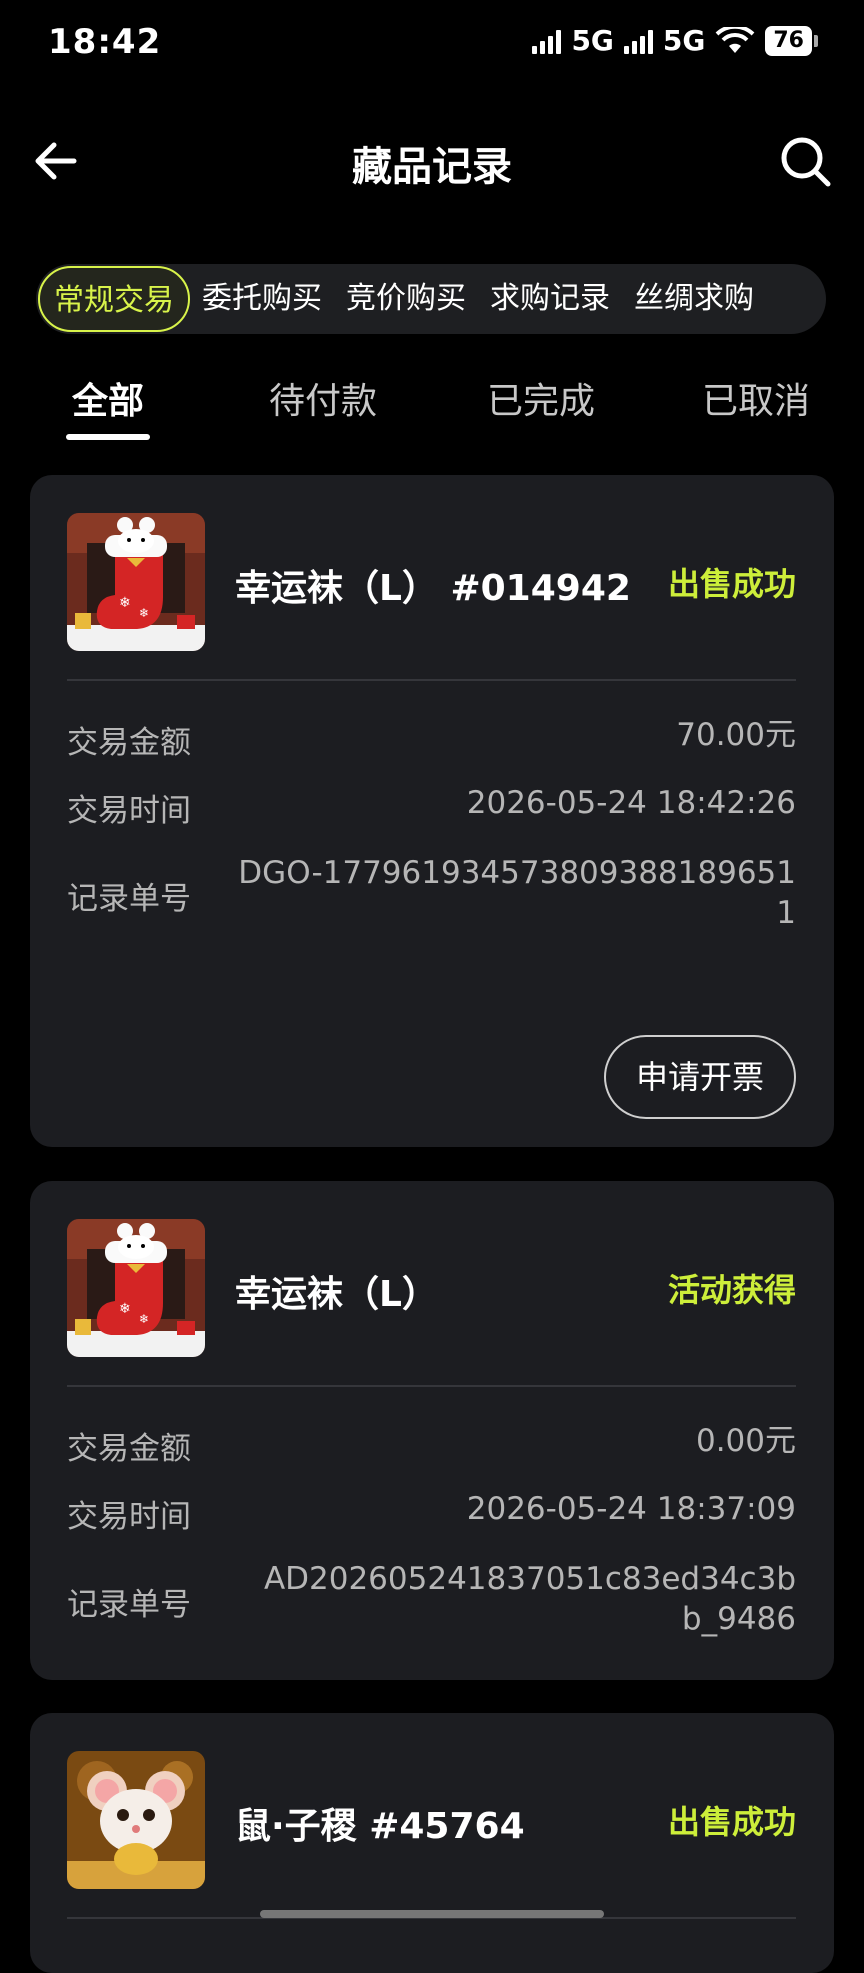 Image resolution: width=864 pixels, height=1973 pixels. Describe the element at coordinates (738, 1619) in the screenshot. I see `record-no-line2: b_9486` at that location.